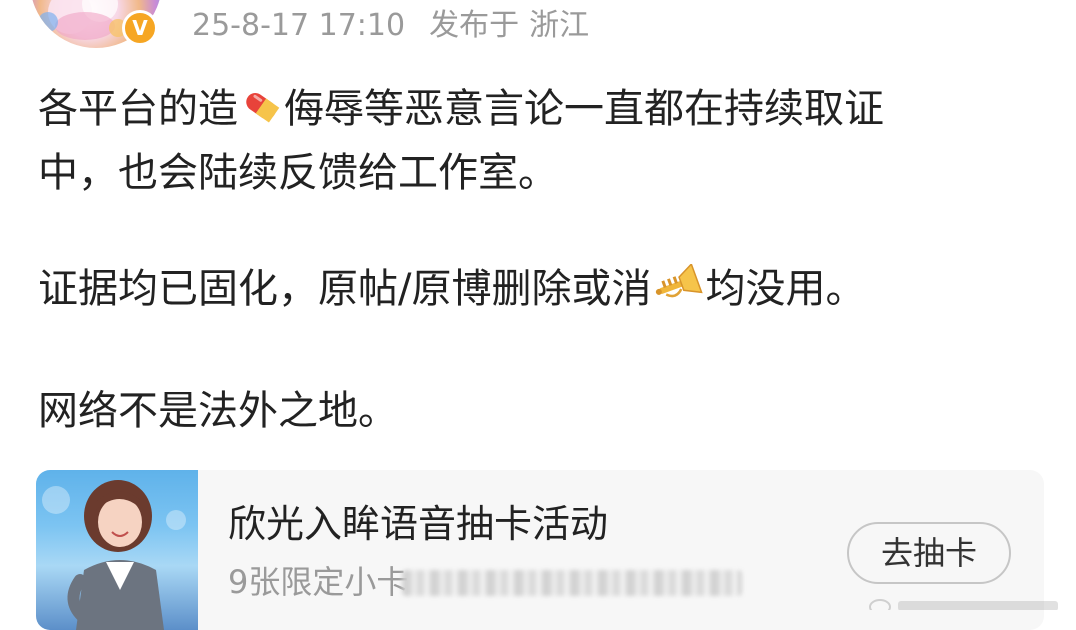 This screenshot has height=630, width=1076. I want to click on card-title: 欣光入眸语音抽卡活动, so click(418, 524).